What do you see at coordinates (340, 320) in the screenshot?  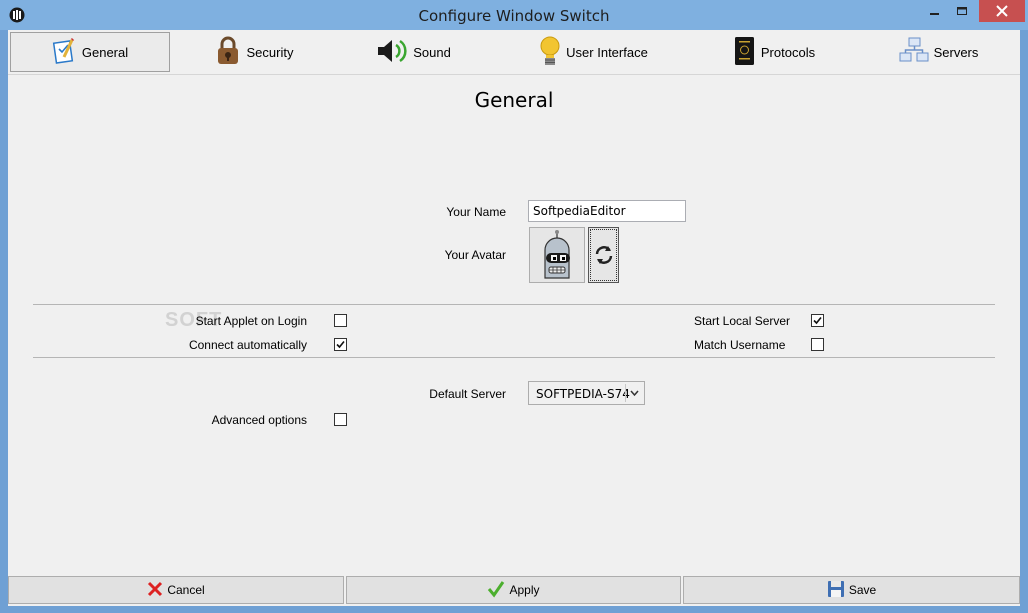 I see `start-applet-checkbox` at bounding box center [340, 320].